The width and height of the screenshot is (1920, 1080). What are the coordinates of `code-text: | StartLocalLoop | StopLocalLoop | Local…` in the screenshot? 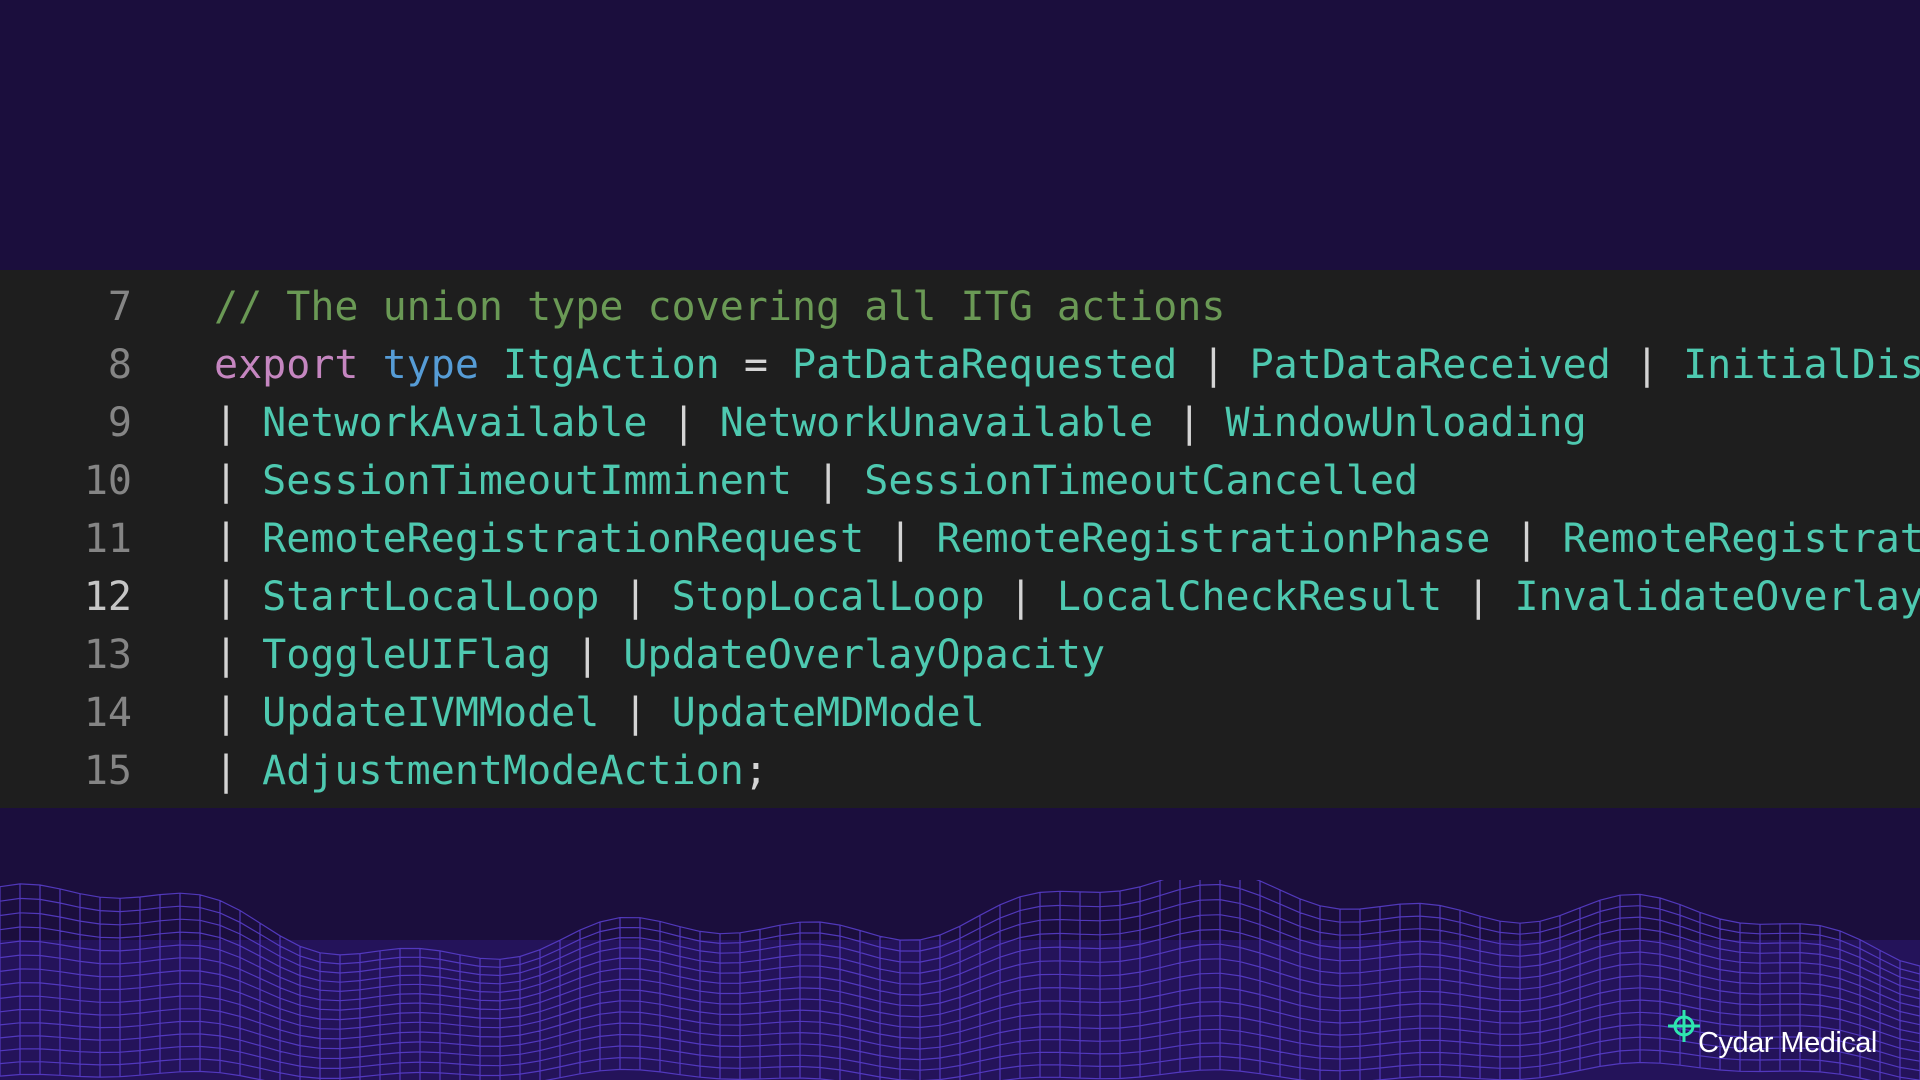 It's located at (1067, 597).